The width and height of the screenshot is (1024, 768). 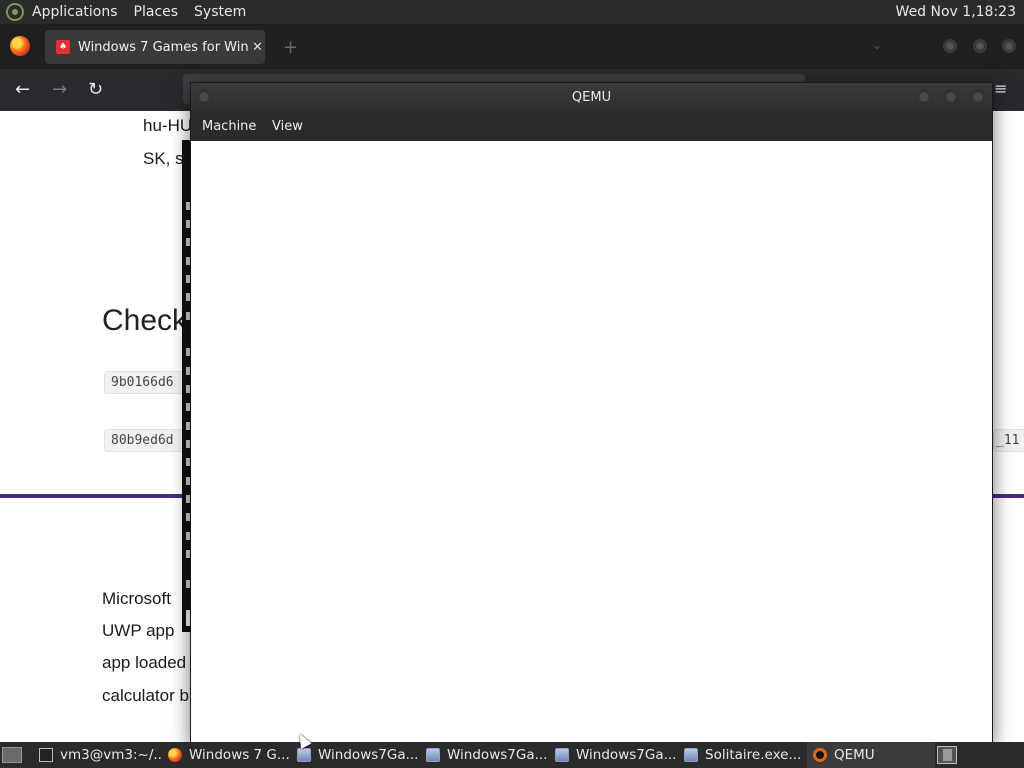 I want to click on card-favicon-icon: ♠, so click(x=63, y=47).